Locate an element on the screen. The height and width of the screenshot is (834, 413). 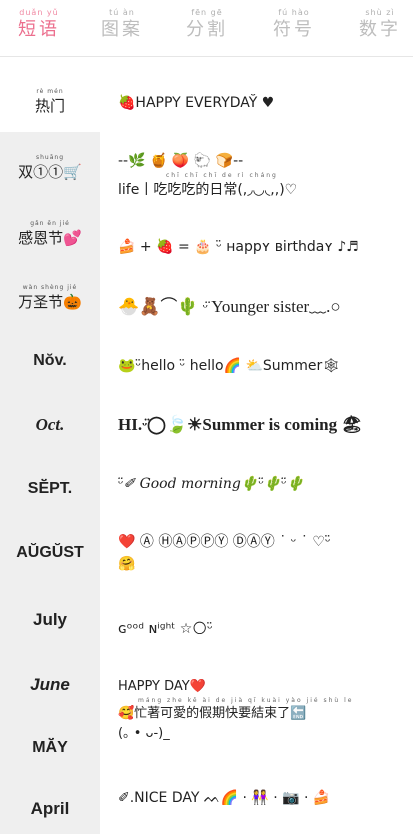
sidebar-item-label: April is located at coordinates (50, 808).